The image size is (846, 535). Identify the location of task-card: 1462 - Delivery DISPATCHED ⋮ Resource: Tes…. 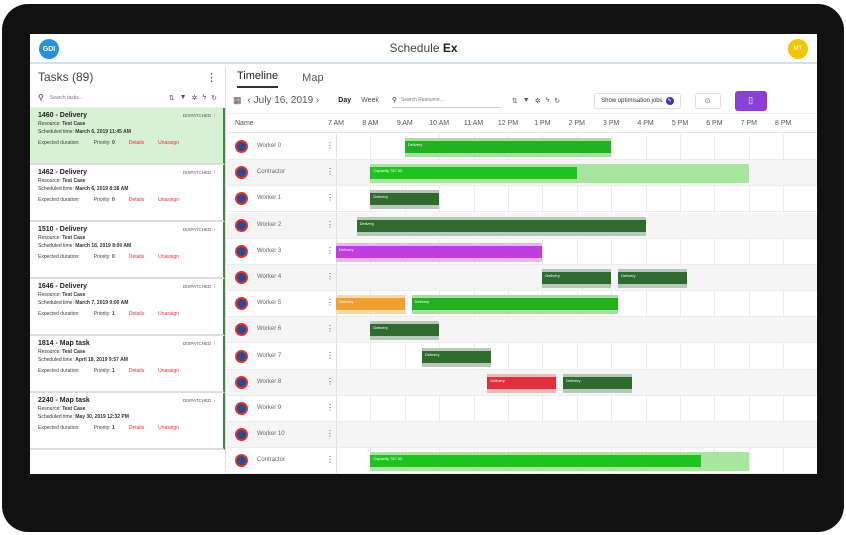
(127, 193).